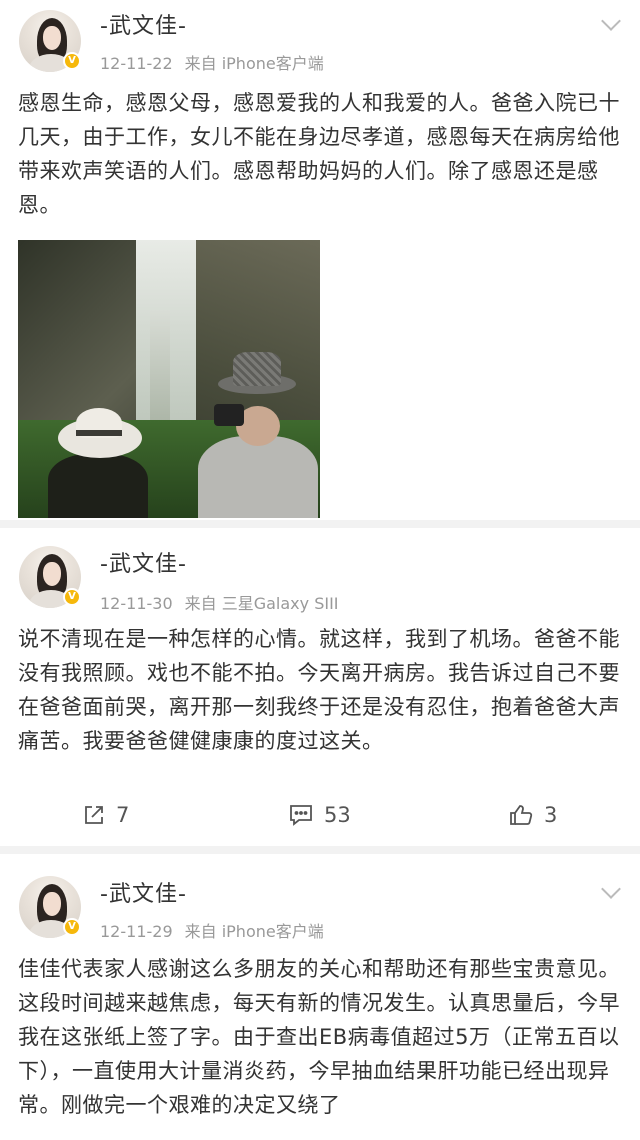 This screenshot has height=1140, width=640. I want to click on post-source: 来自 三星Galaxy SIII, so click(261, 603).